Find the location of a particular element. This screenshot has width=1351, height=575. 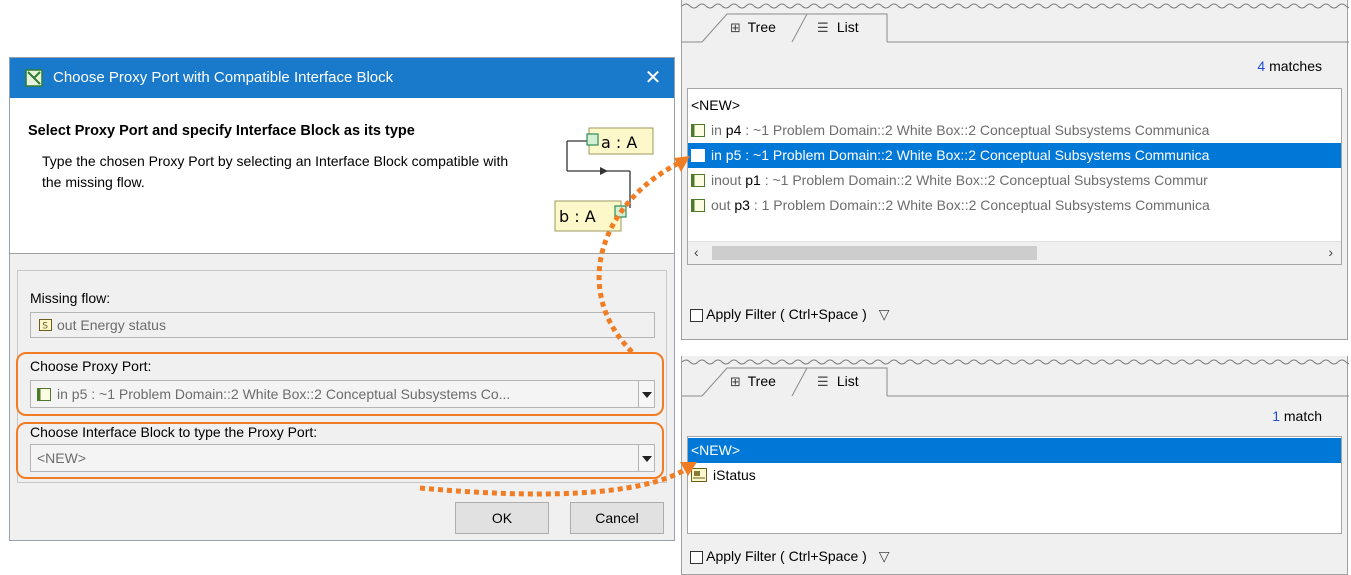

proxy-port-diagram-icon: a : A b : A is located at coordinates (604, 179).